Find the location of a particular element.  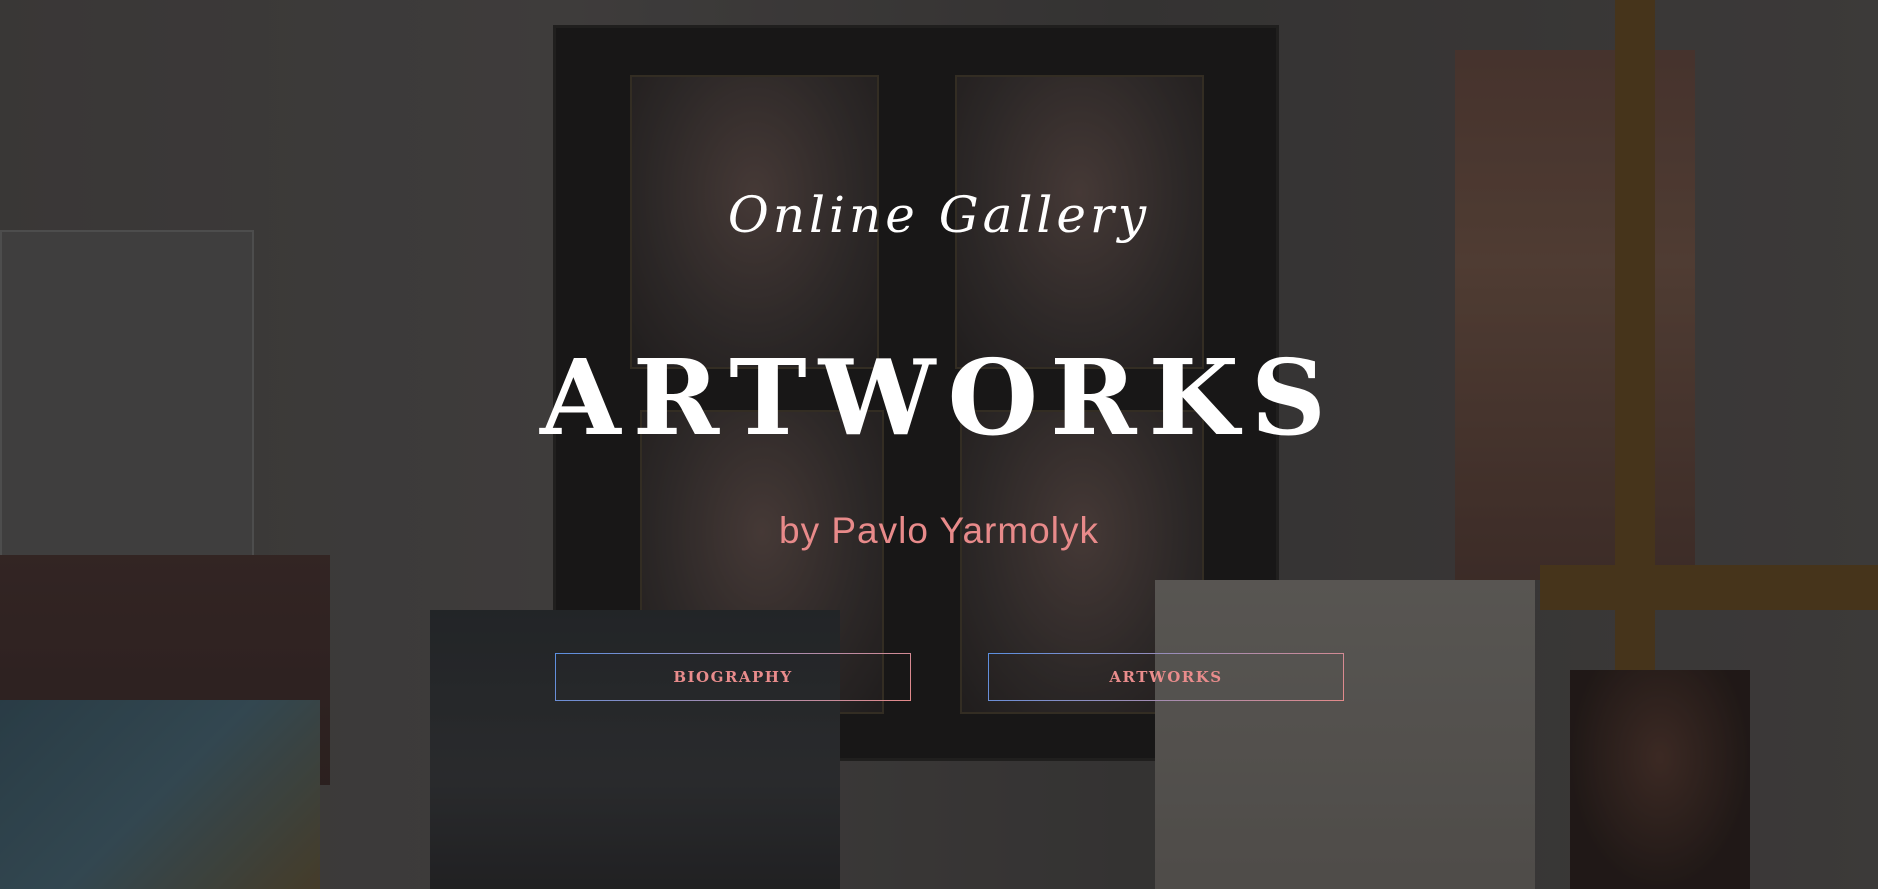

author-byline: by Pavlo Yarmolyk is located at coordinates (939, 530).